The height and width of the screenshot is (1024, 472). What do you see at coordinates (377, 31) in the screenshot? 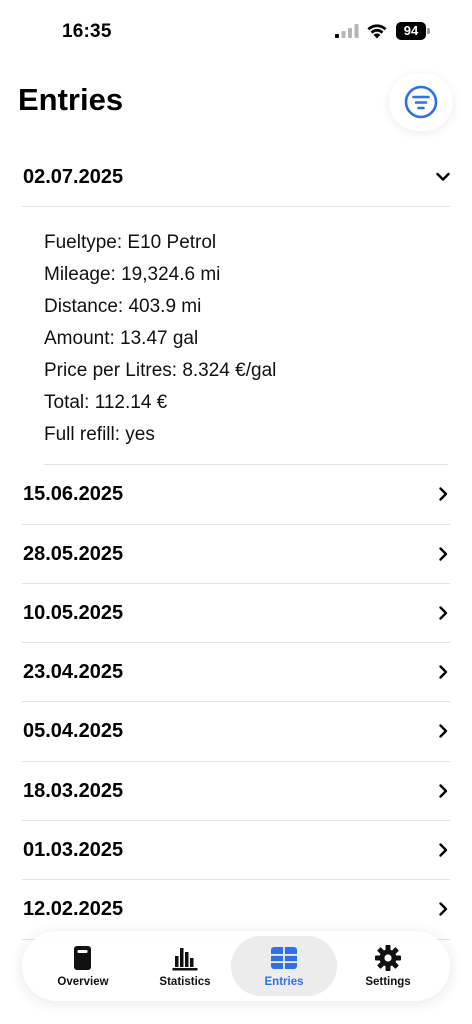
I see `wifi-icon` at bounding box center [377, 31].